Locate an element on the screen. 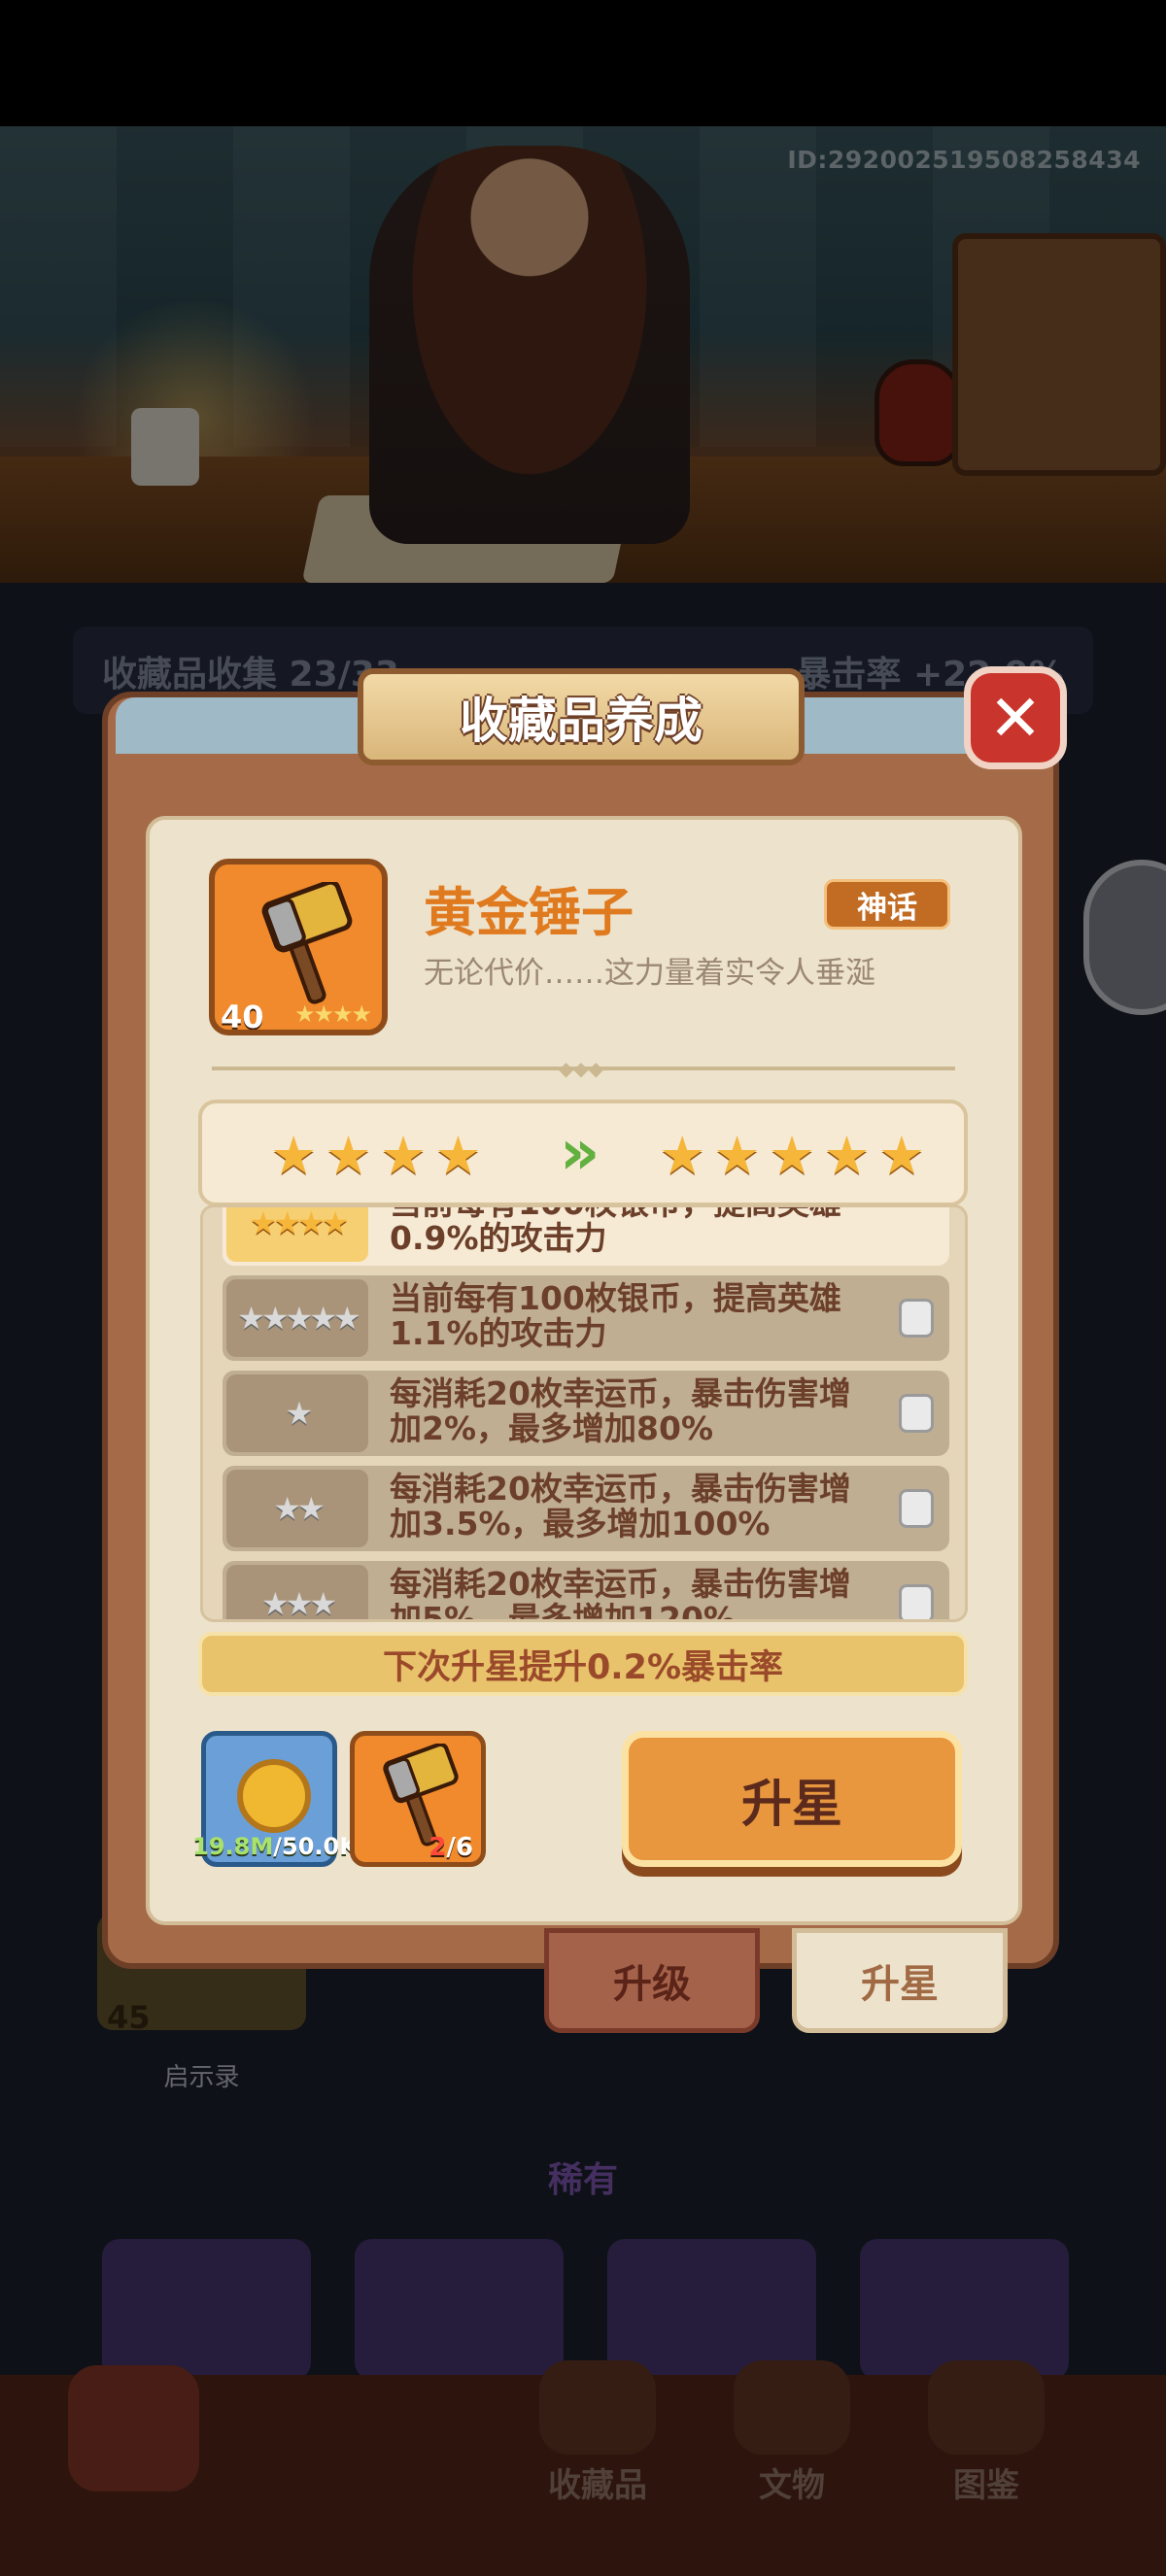  item-level: 40 is located at coordinates (242, 1017).